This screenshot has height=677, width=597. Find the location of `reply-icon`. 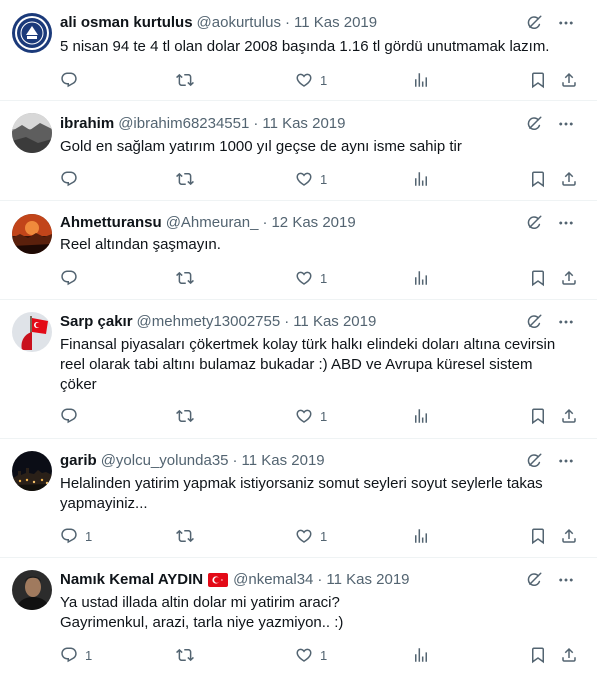

reply-icon is located at coordinates (69, 655).